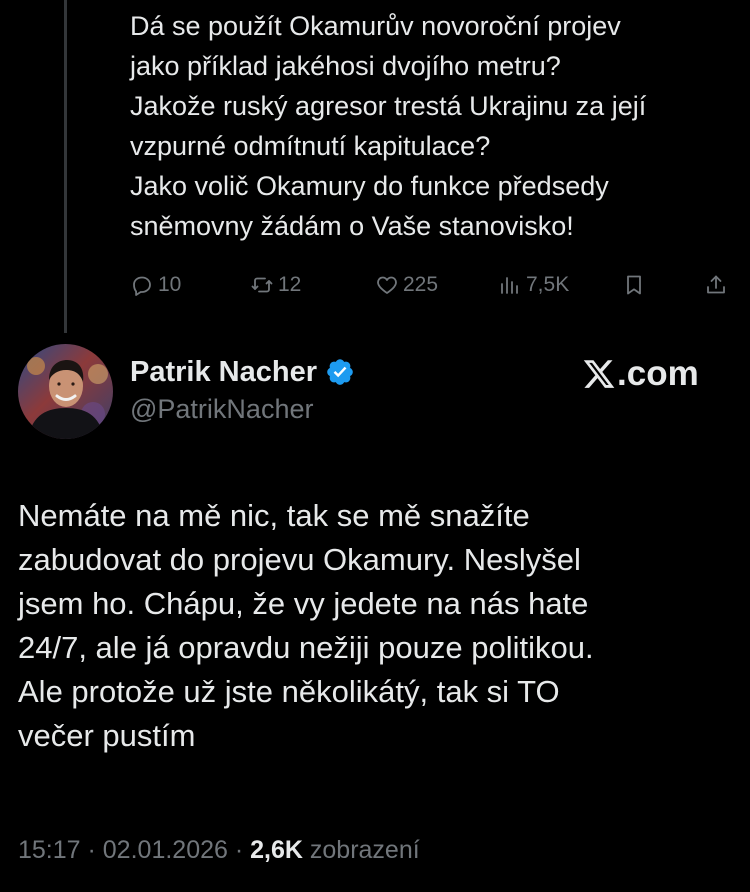  Describe the element at coordinates (276, 850) in the screenshot. I see `tweet-views-count: 2,6K` at that location.